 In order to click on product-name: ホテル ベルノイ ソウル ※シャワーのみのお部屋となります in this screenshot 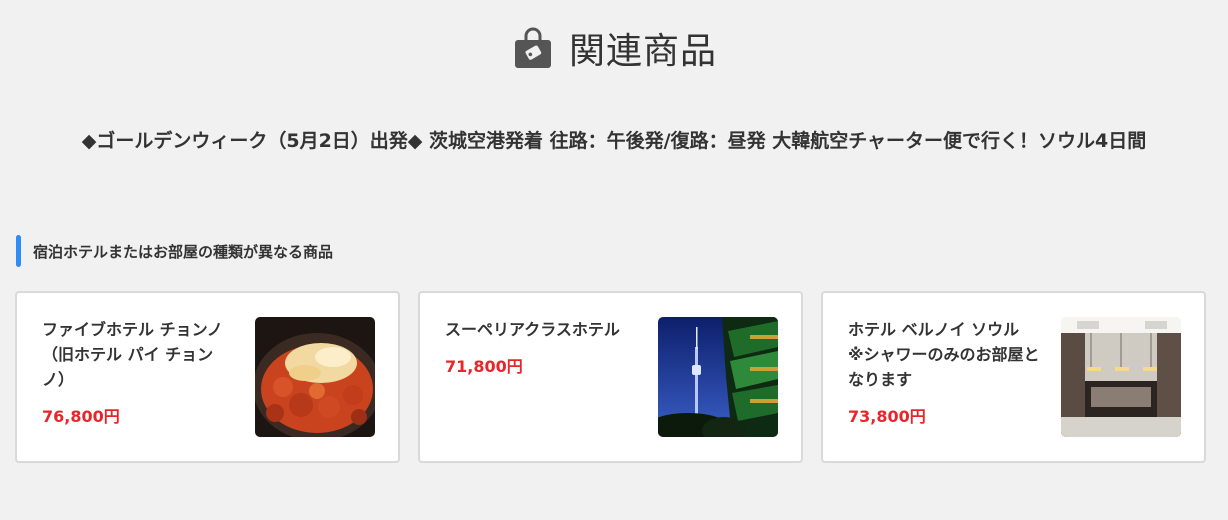, I will do `click(944, 354)`.